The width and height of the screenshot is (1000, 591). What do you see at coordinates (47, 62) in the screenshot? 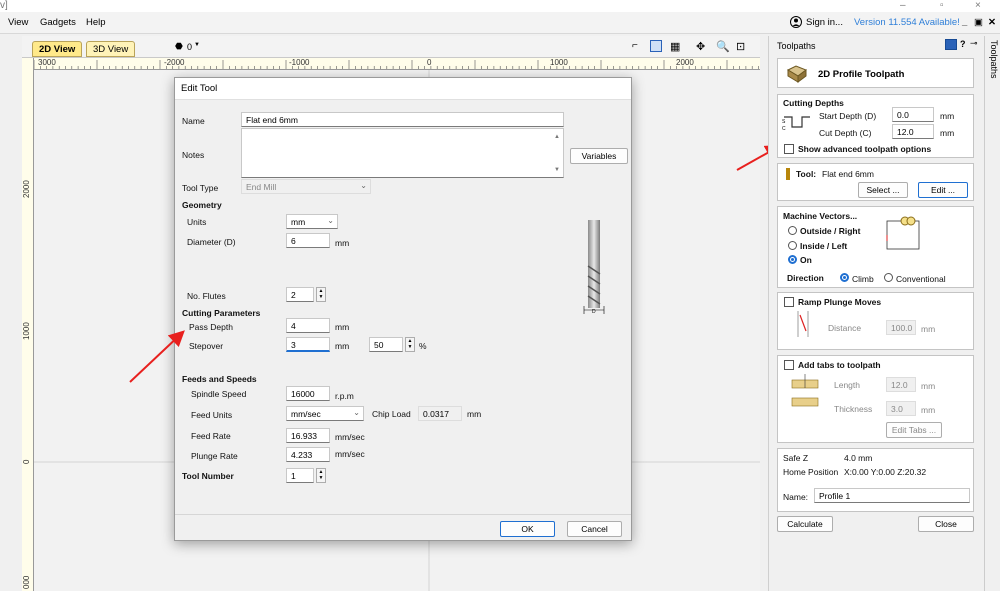
I see `ruler-label: 3000` at bounding box center [47, 62].